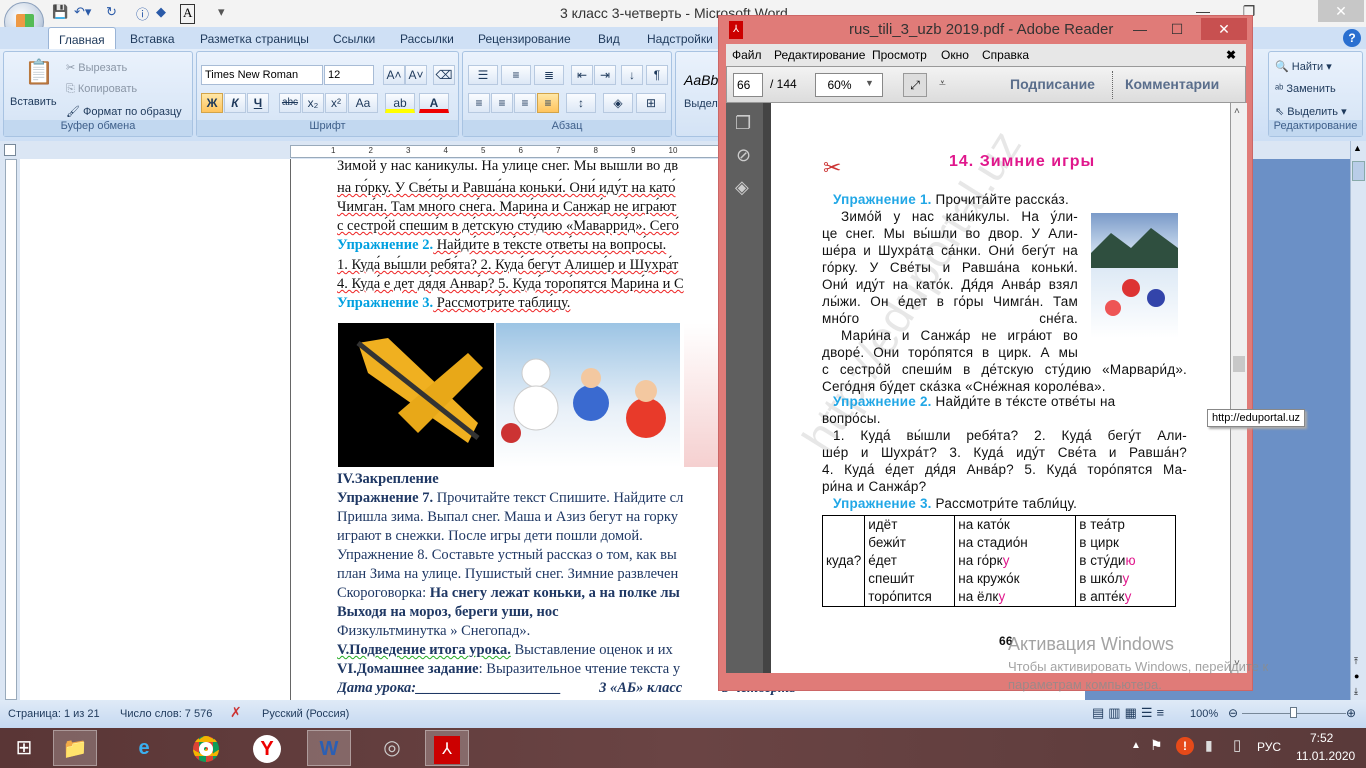  I want to click on decrease-indent-icon: ⇤, so click(582, 75).